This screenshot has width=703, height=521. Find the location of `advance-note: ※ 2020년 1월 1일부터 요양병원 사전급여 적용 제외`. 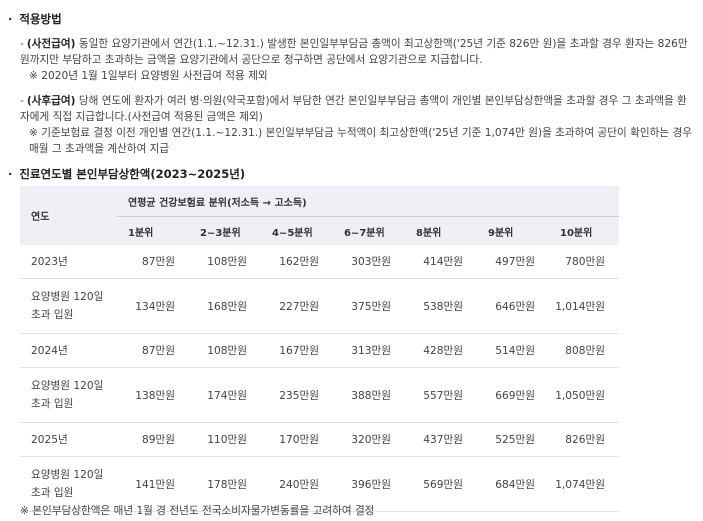

advance-note: ※ 2020년 1월 1일부터 요양병원 사전급여 적용 제외 is located at coordinates (148, 76).